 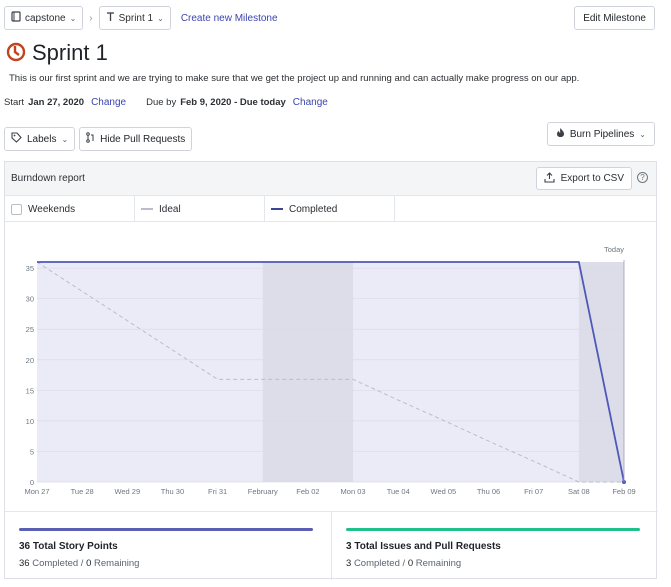 I want to click on repo-selector: capstone ⌄, so click(x=44, y=18).